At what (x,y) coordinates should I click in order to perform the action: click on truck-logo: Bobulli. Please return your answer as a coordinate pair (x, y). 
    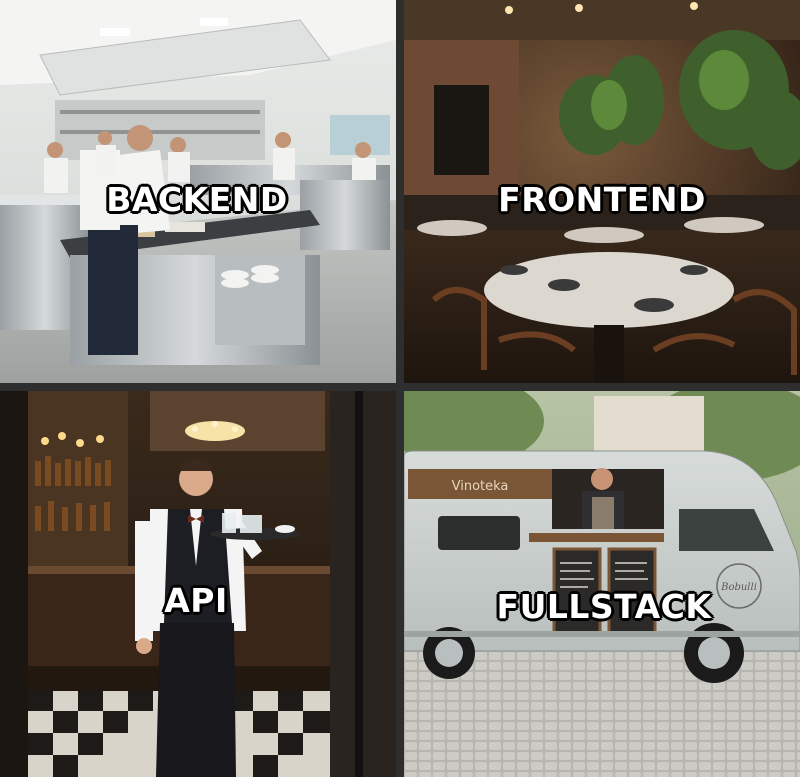
    Looking at the image, I should click on (738, 587).